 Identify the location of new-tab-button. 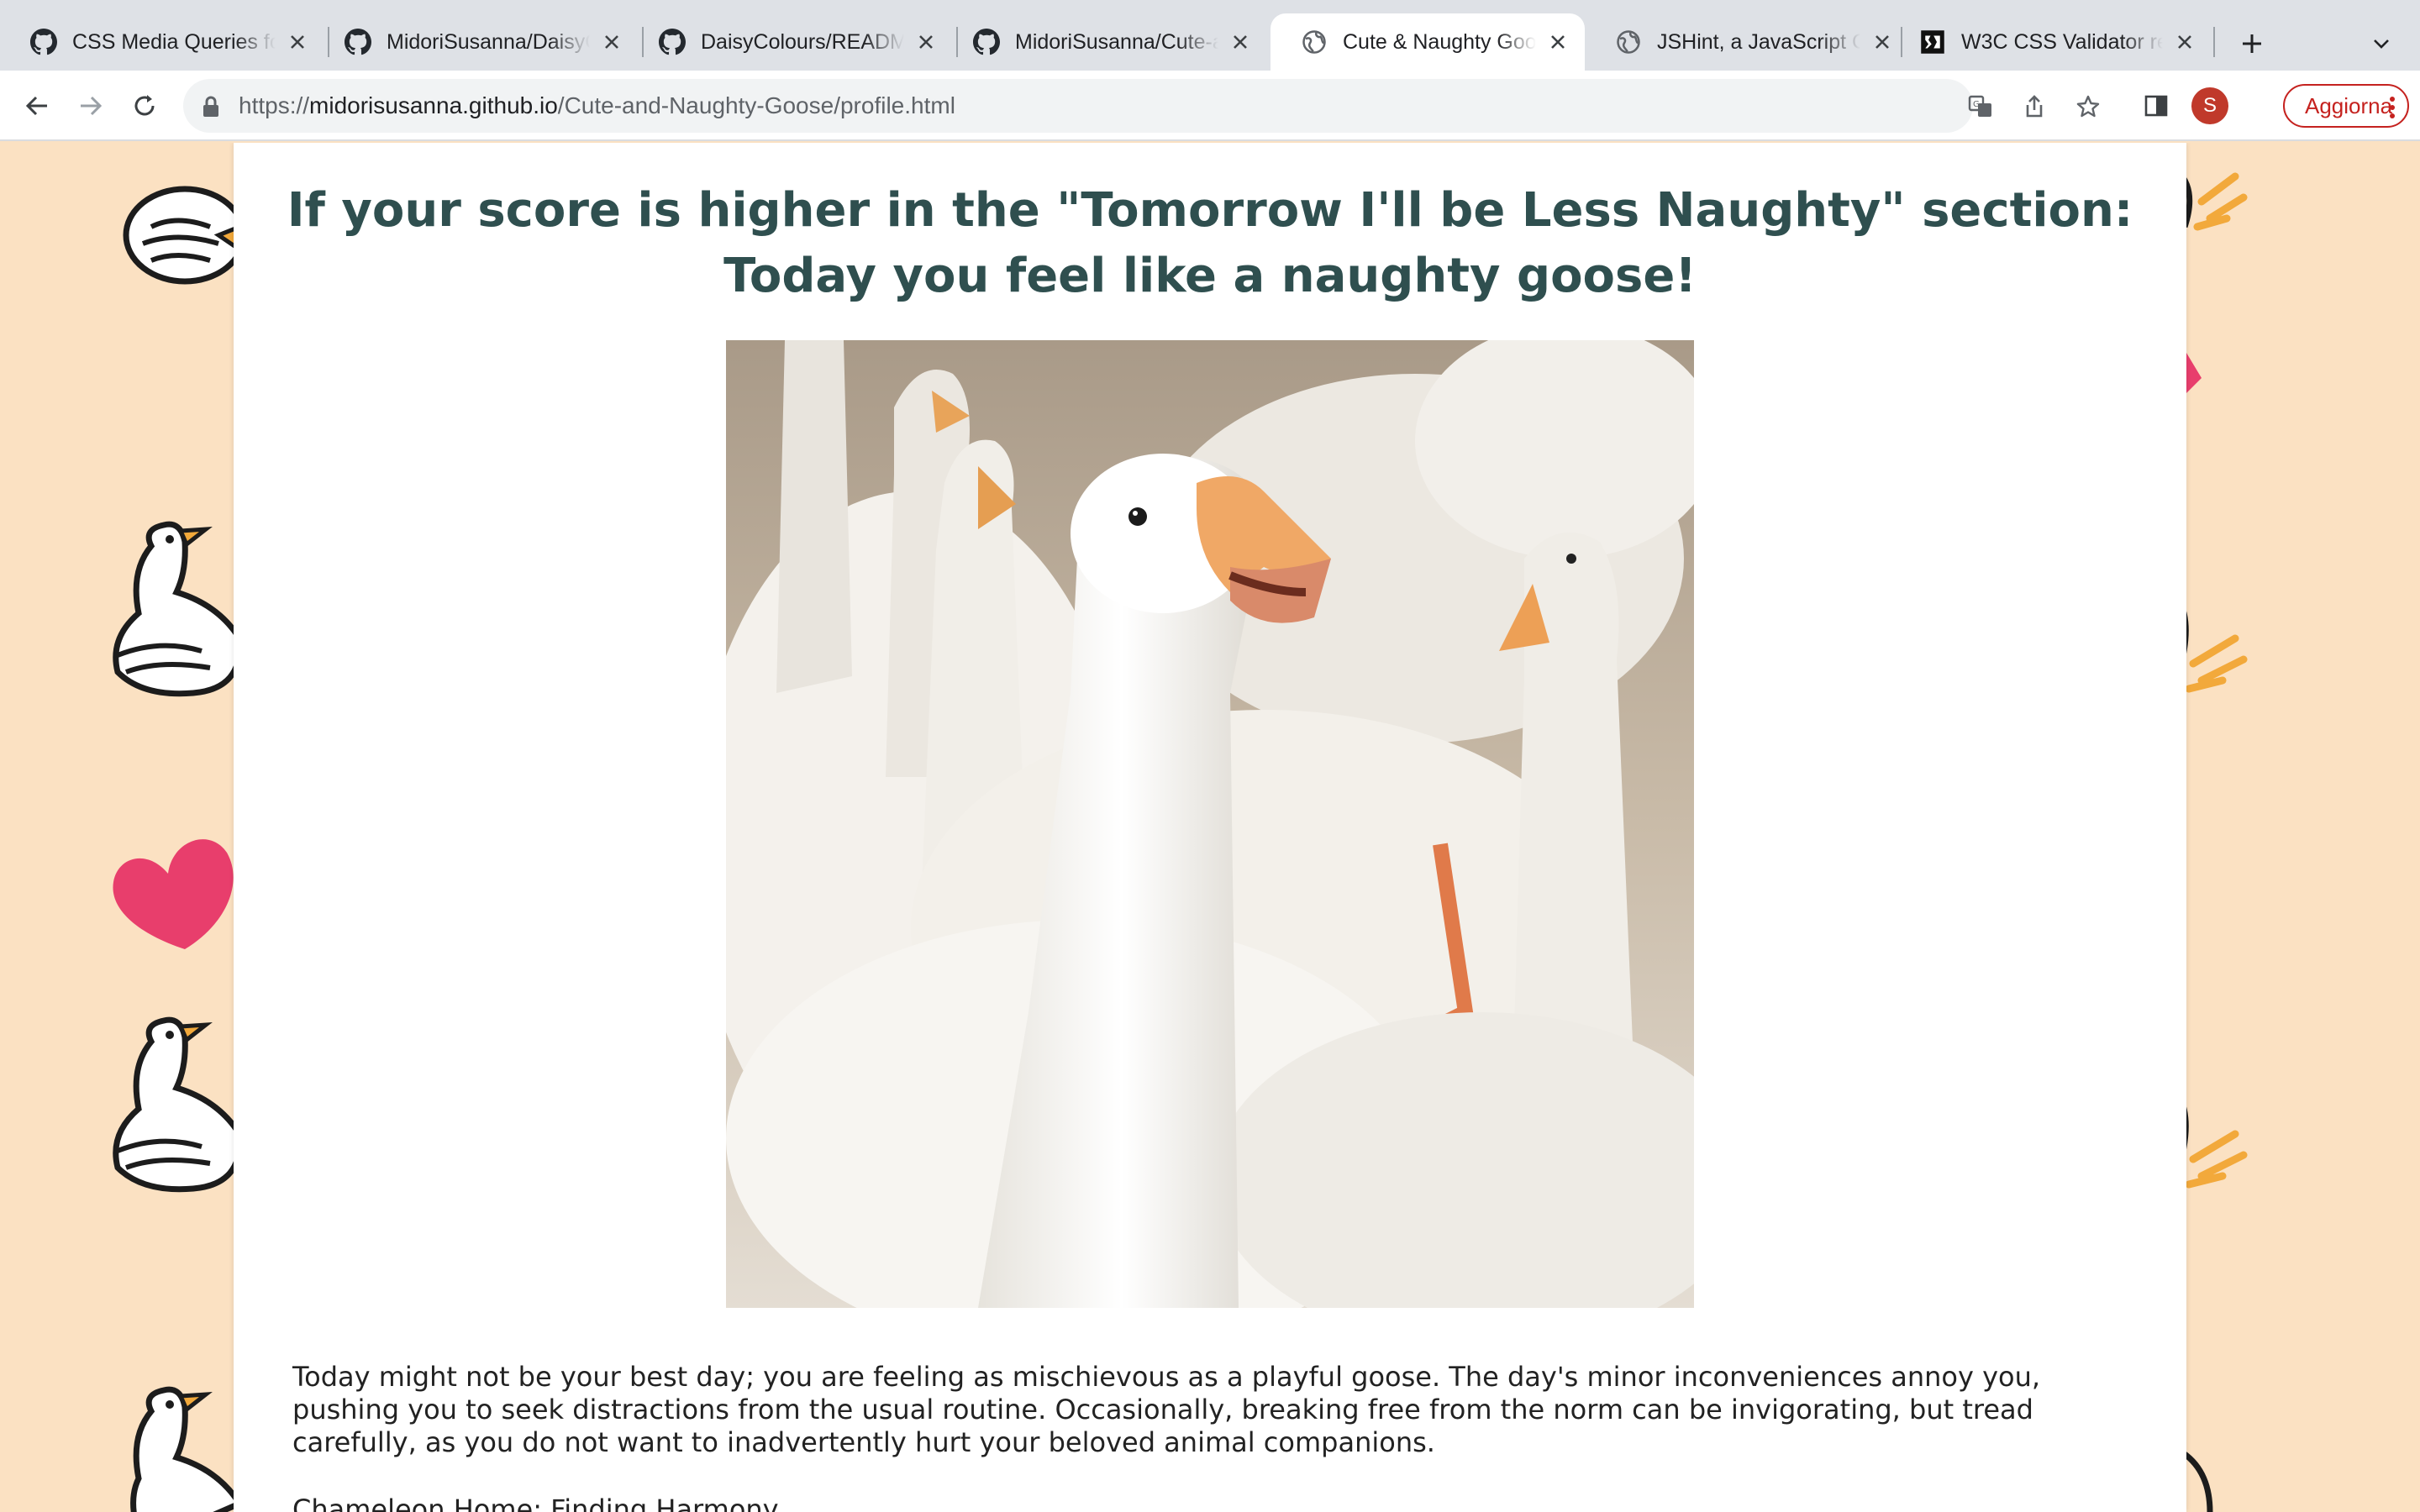
(2252, 44).